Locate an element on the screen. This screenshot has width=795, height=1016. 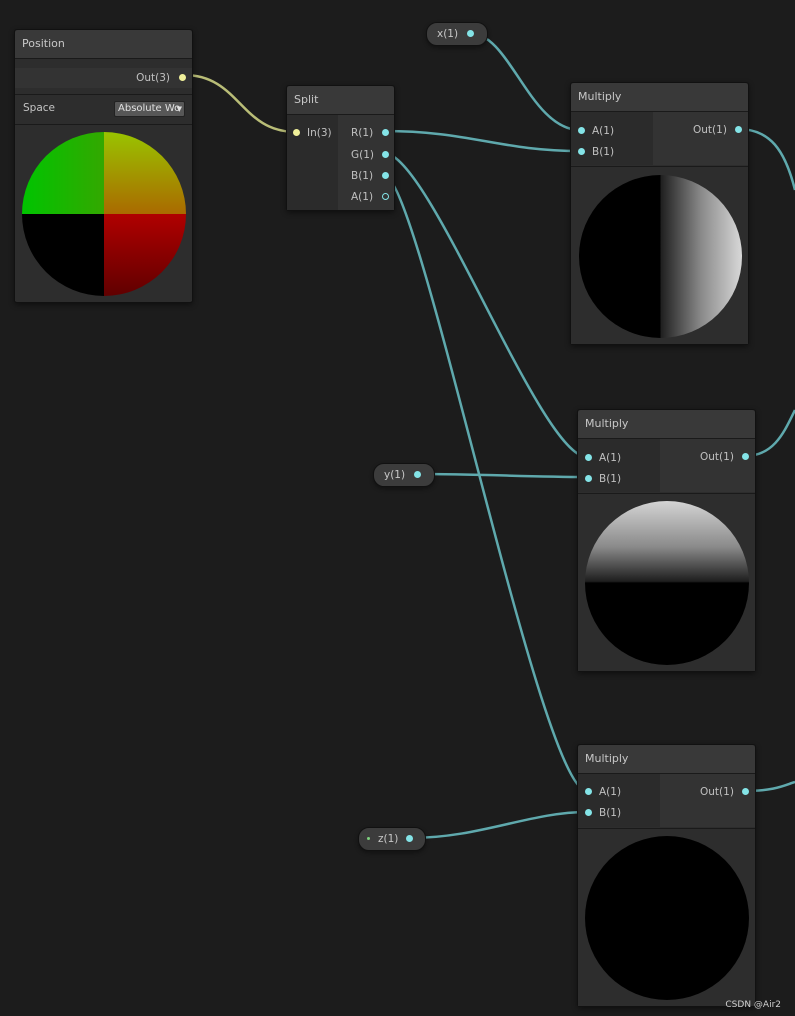
multiply-1-a-port is located at coordinates (581, 130).